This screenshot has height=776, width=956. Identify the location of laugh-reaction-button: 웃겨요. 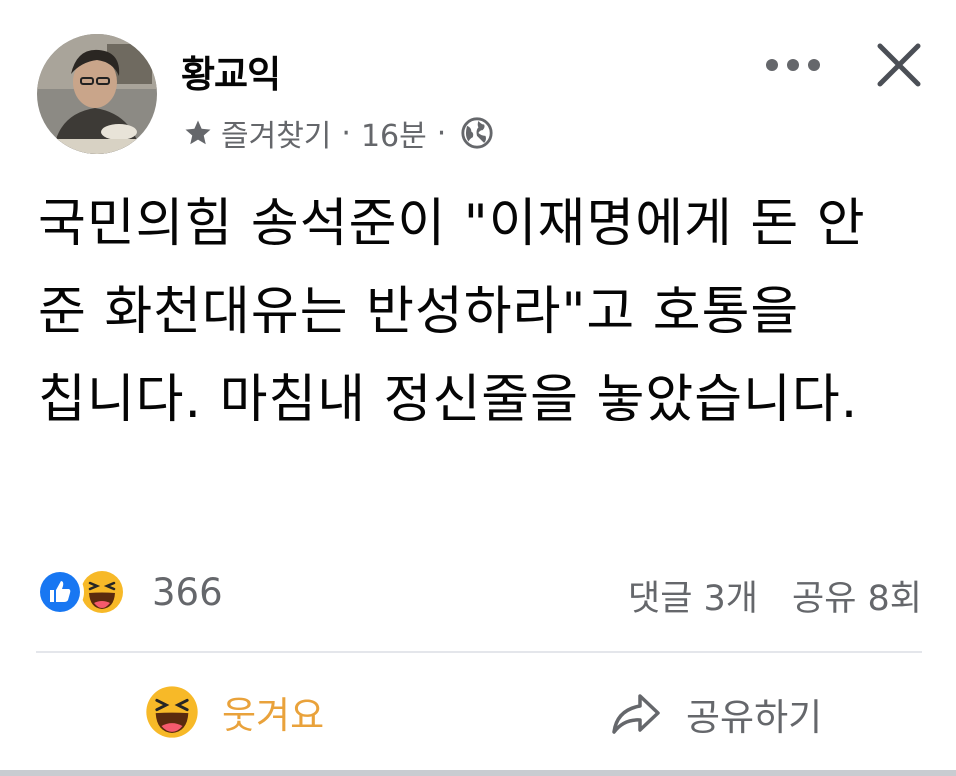
(234, 712).